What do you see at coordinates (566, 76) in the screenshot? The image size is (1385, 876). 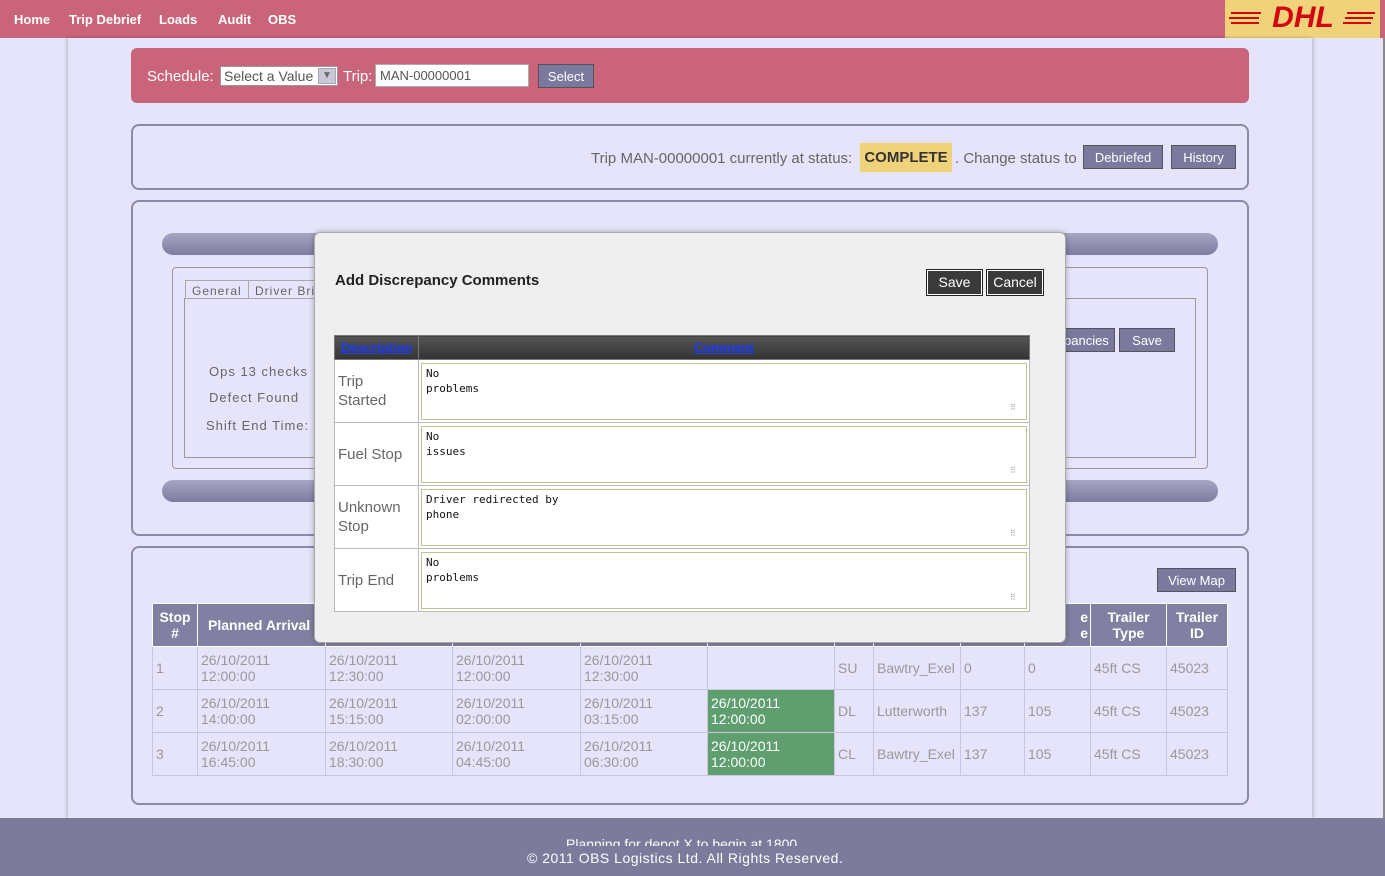 I see `select-button: Select` at bounding box center [566, 76].